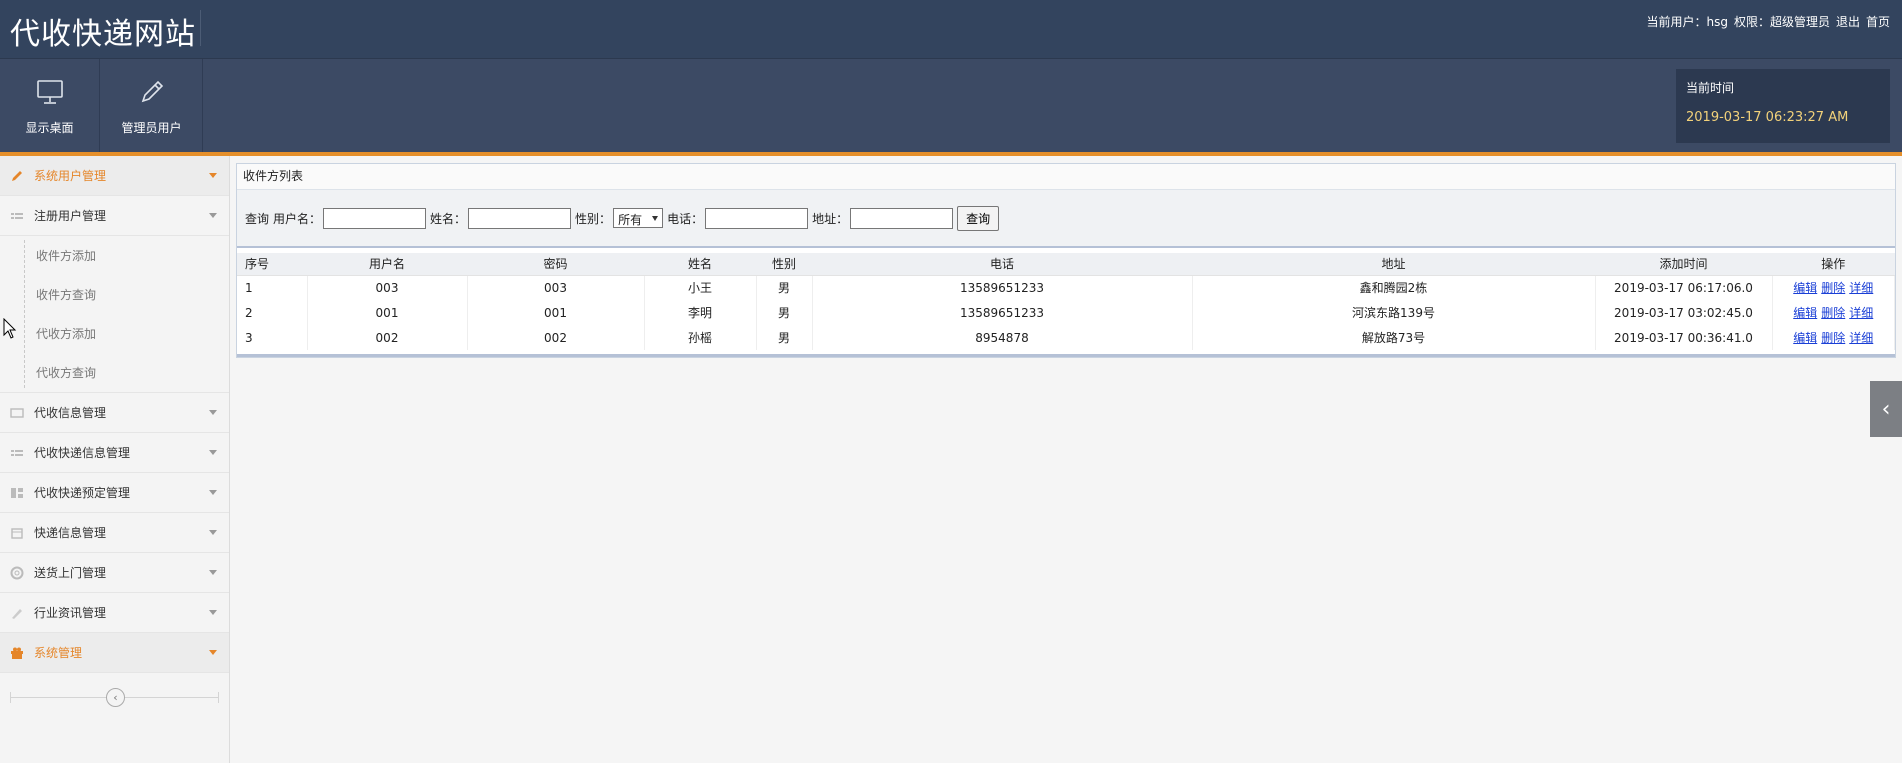 This screenshot has height=763, width=1902. What do you see at coordinates (1833, 264) in the screenshot?
I see `col-header: 操作` at bounding box center [1833, 264].